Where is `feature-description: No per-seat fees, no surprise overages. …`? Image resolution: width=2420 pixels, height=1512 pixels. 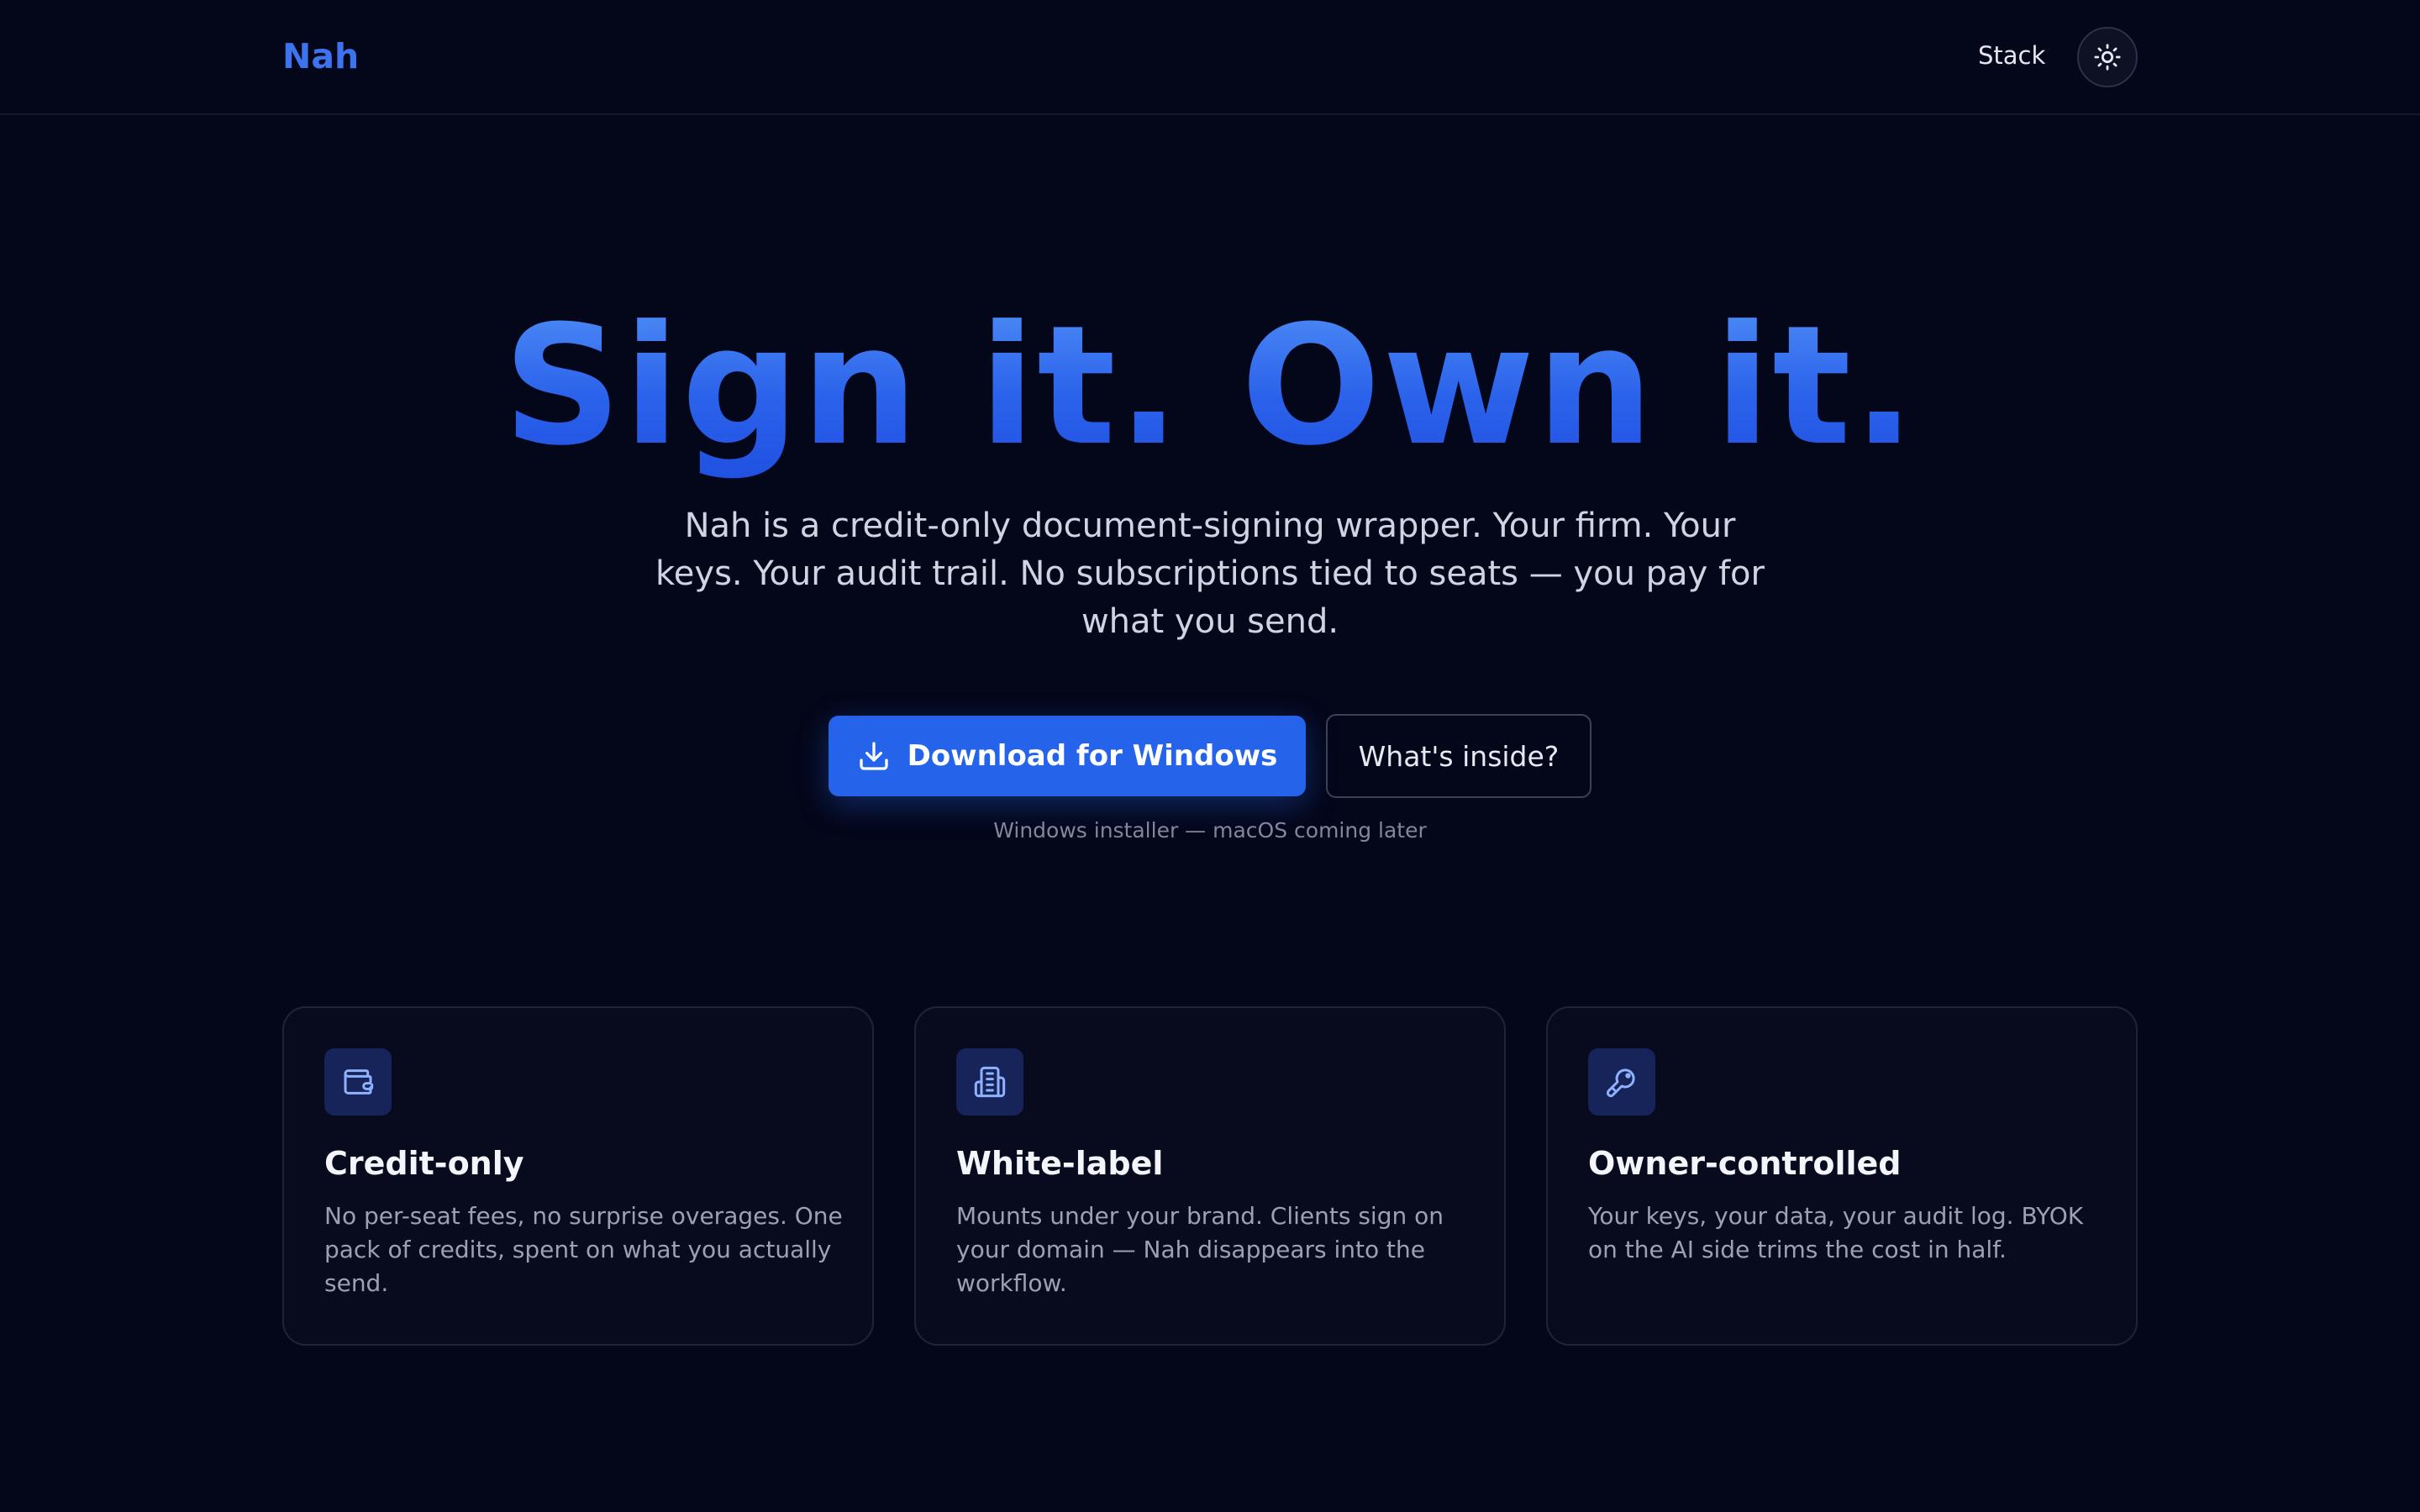
feature-description: No per-seat fees, no surprise overages. … is located at coordinates (583, 1249).